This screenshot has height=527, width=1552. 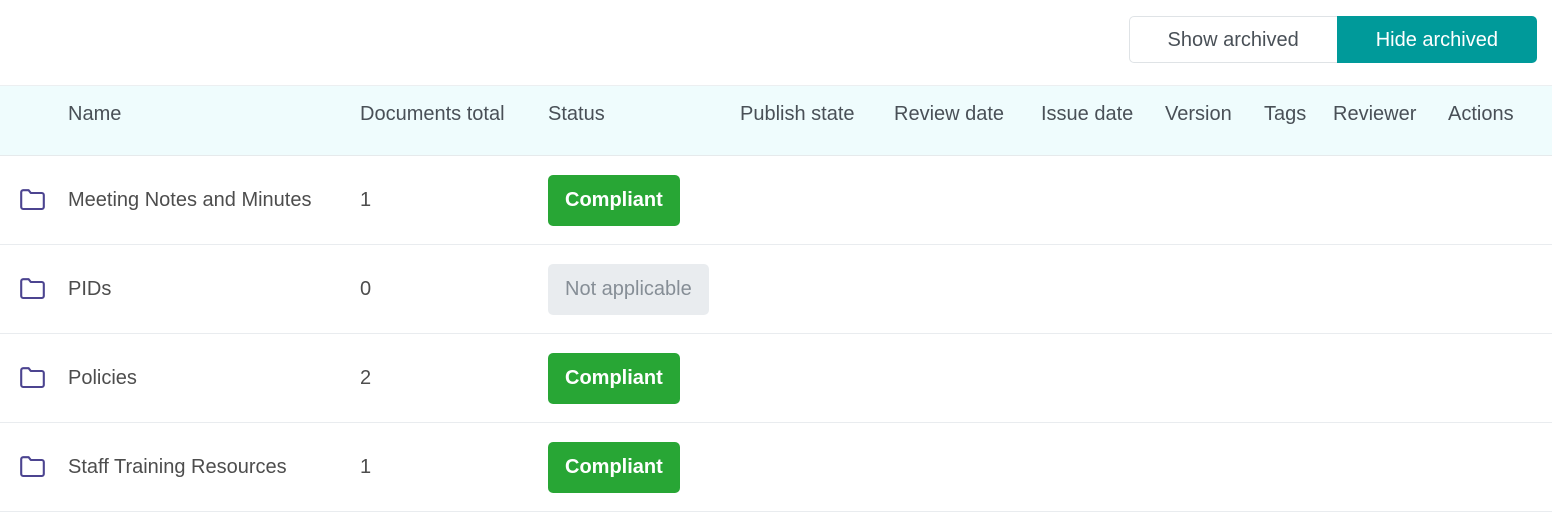 What do you see at coordinates (1232, 39) in the screenshot?
I see `show-archived-button: Show archived` at bounding box center [1232, 39].